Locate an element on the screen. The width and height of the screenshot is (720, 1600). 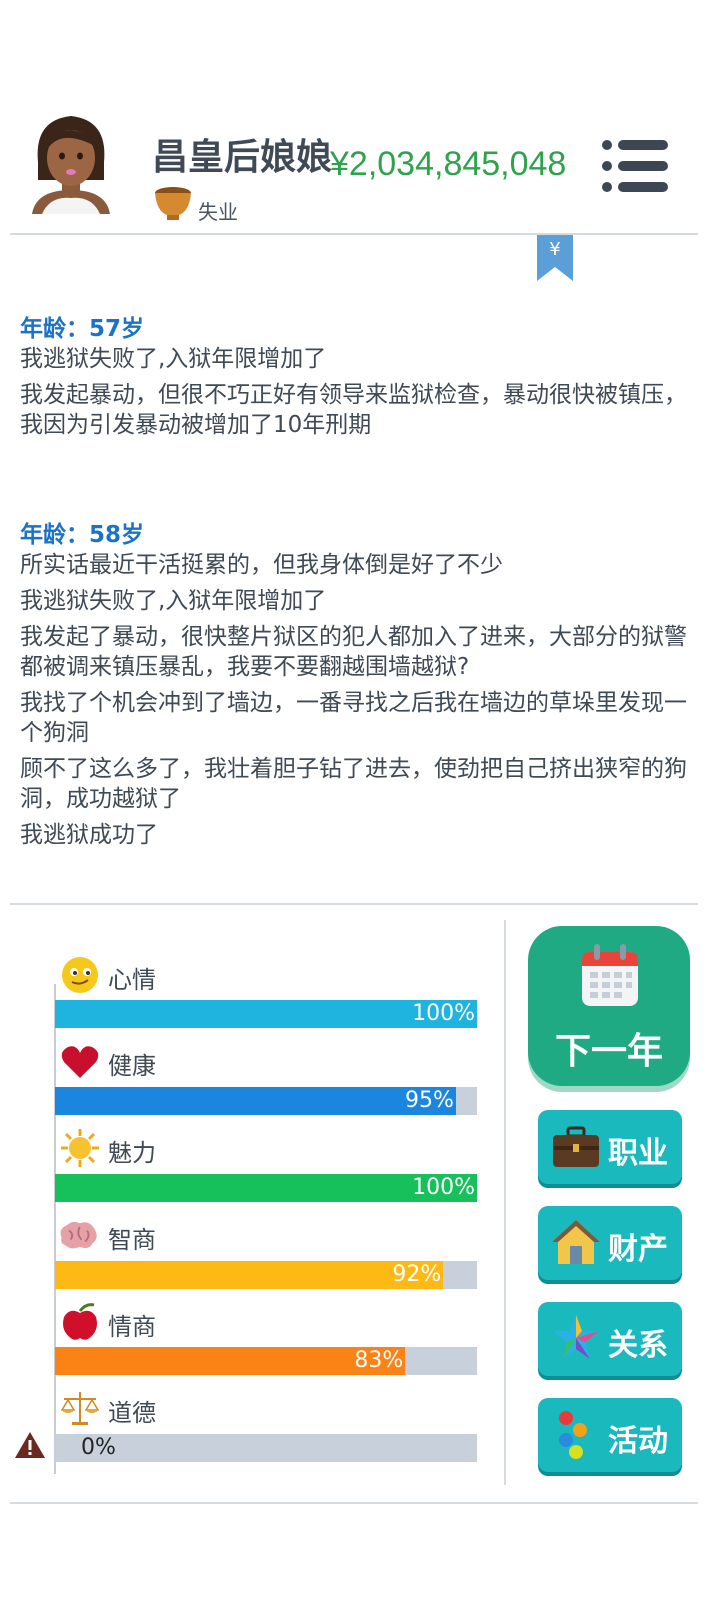
age-heading: 年龄：58岁 is located at coordinates (82, 535).